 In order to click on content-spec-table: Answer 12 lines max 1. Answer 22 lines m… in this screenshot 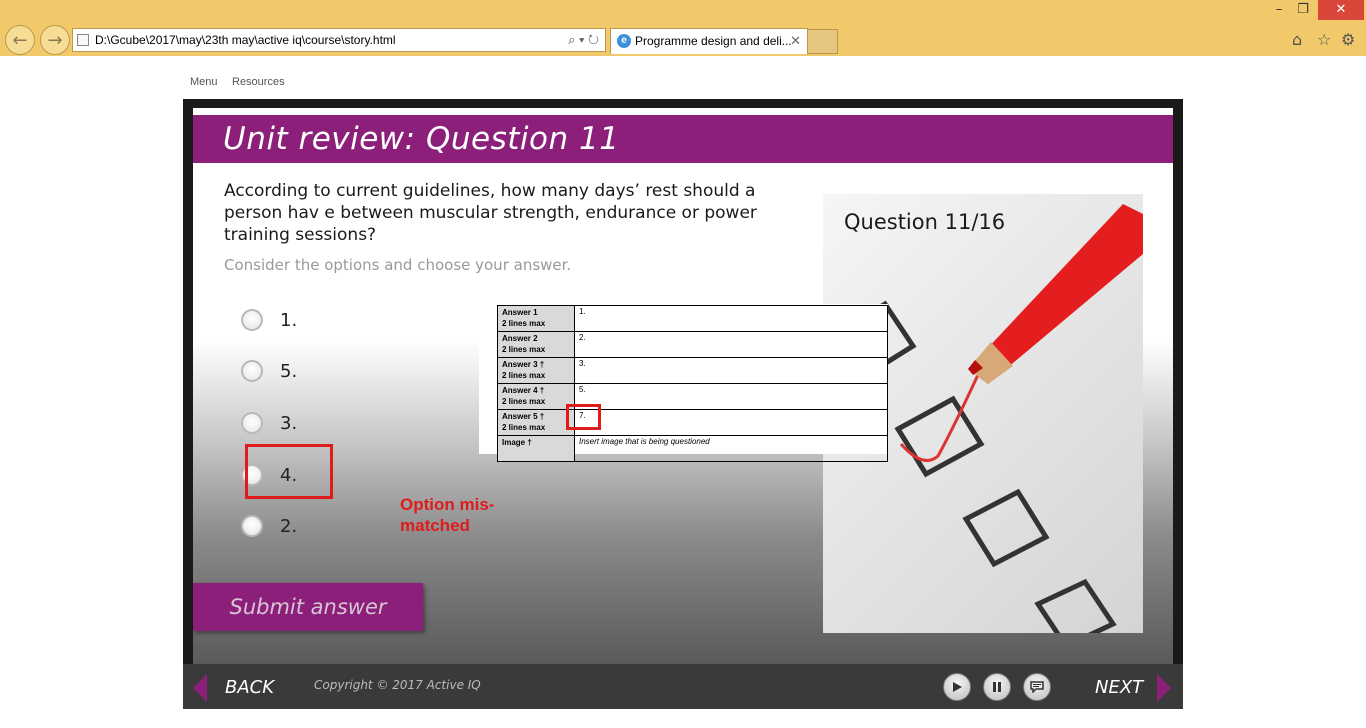, I will do `click(683, 383)`.